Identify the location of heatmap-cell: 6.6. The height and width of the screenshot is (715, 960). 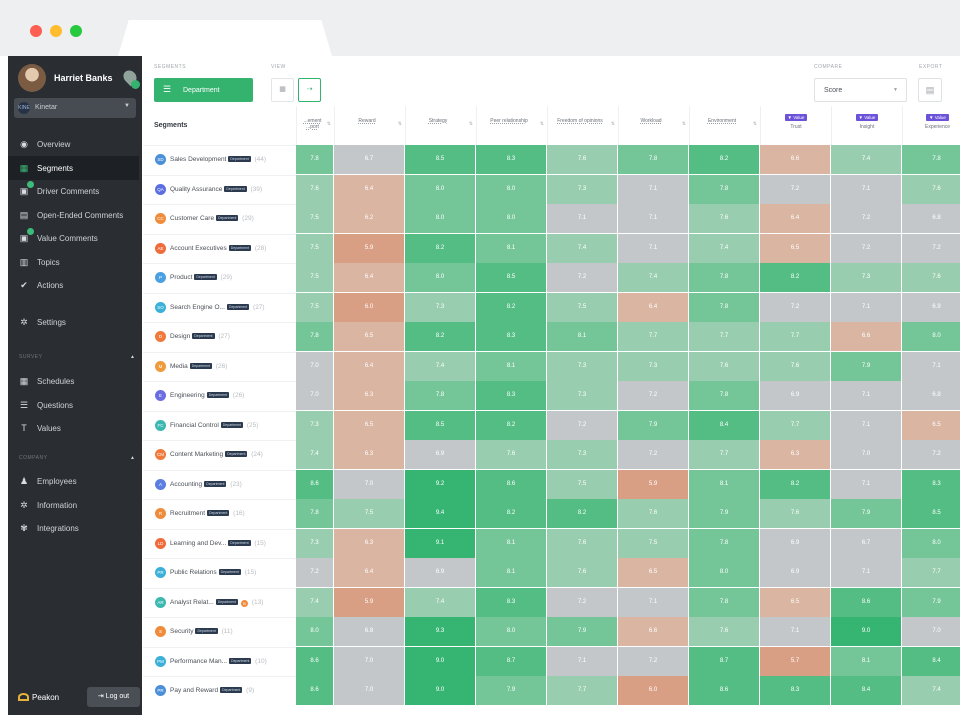
(866, 336).